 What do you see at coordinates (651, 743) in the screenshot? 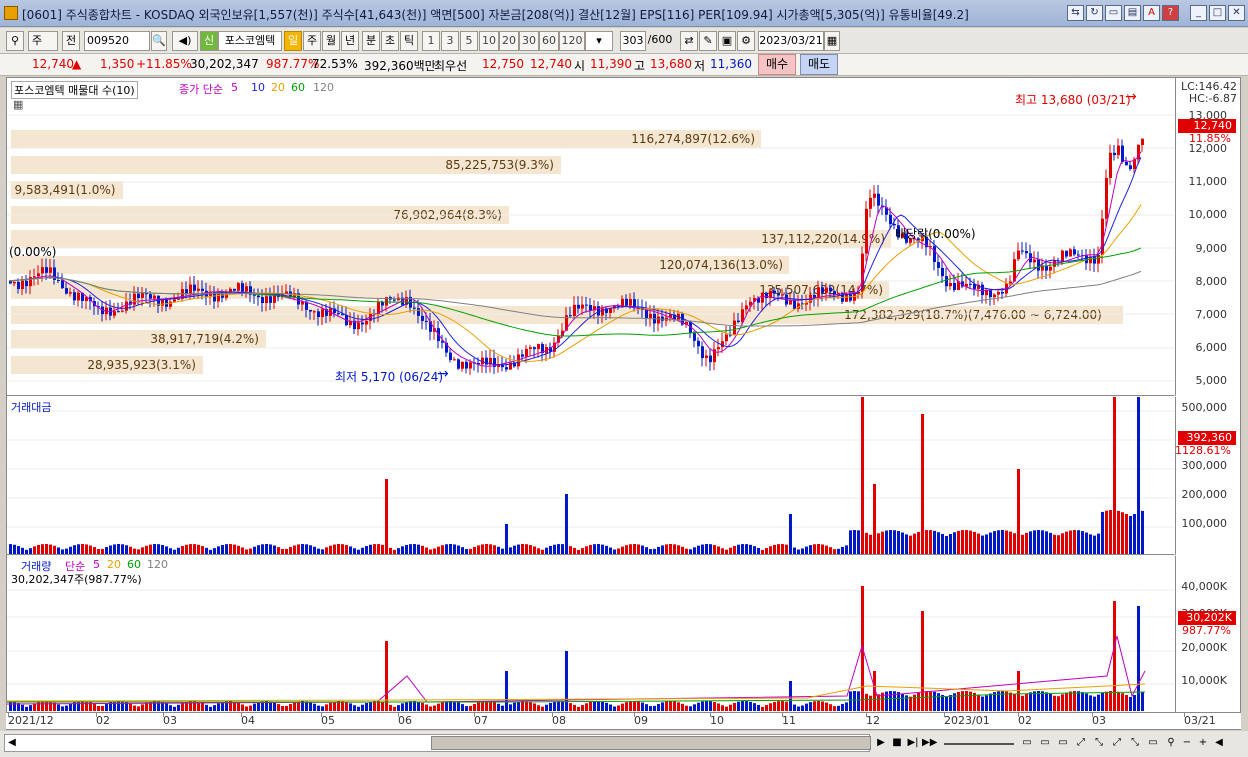
I see `scroll-thumb` at bounding box center [651, 743].